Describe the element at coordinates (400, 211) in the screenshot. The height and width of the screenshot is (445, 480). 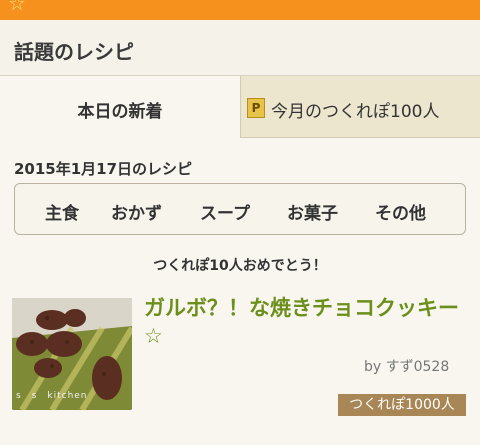
I see `category-other: その他` at that location.